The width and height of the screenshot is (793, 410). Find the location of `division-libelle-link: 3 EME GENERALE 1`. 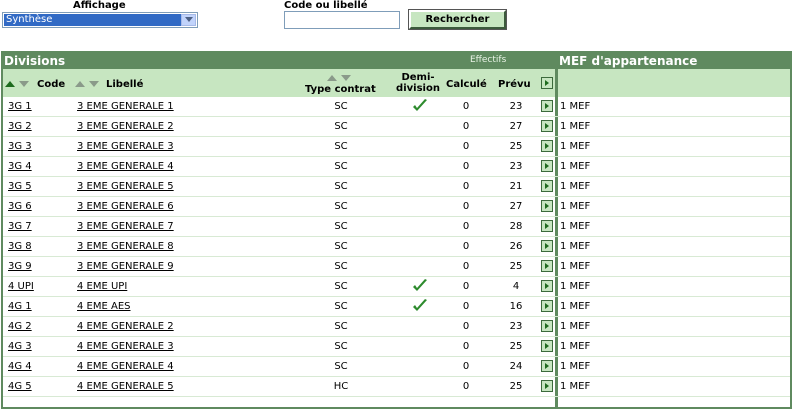

division-libelle-link: 3 EME GENERALE 1 is located at coordinates (125, 107).